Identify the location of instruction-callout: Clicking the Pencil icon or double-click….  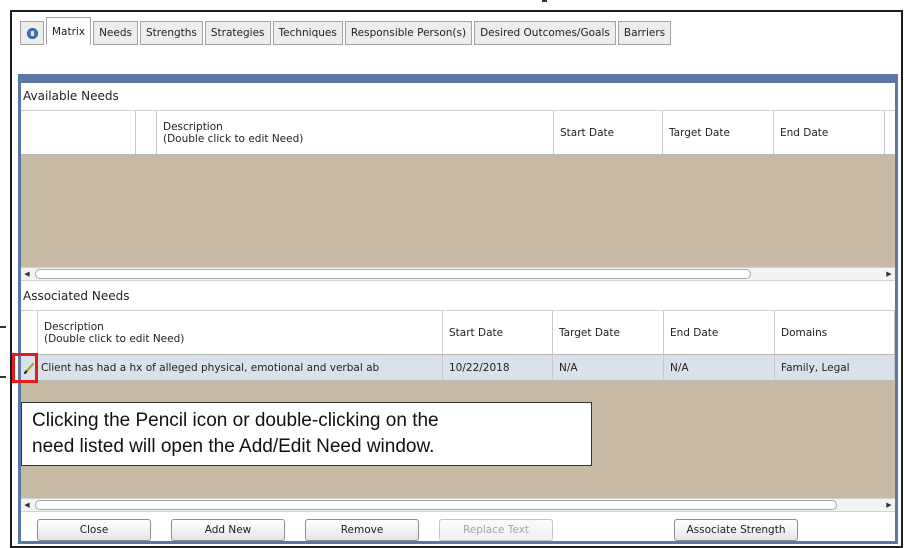
(306, 434).